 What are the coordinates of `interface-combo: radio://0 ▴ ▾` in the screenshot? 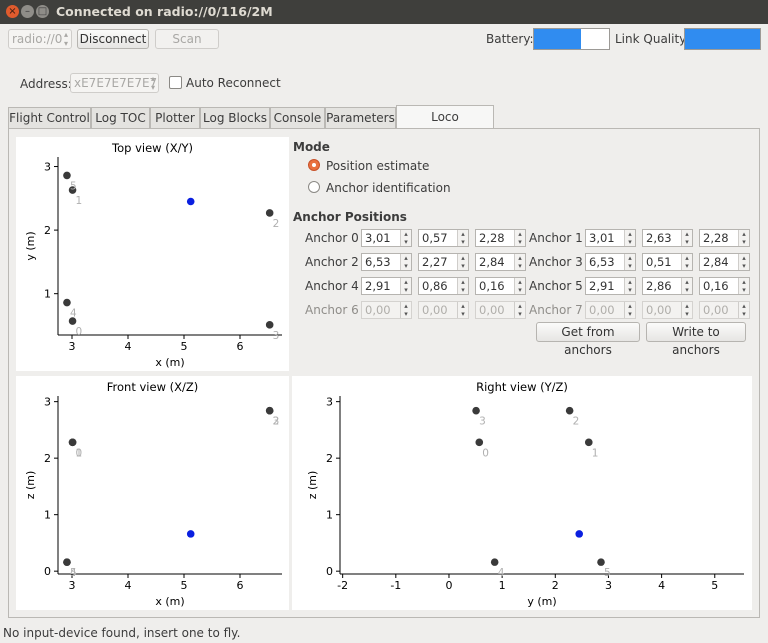 It's located at (40, 39).